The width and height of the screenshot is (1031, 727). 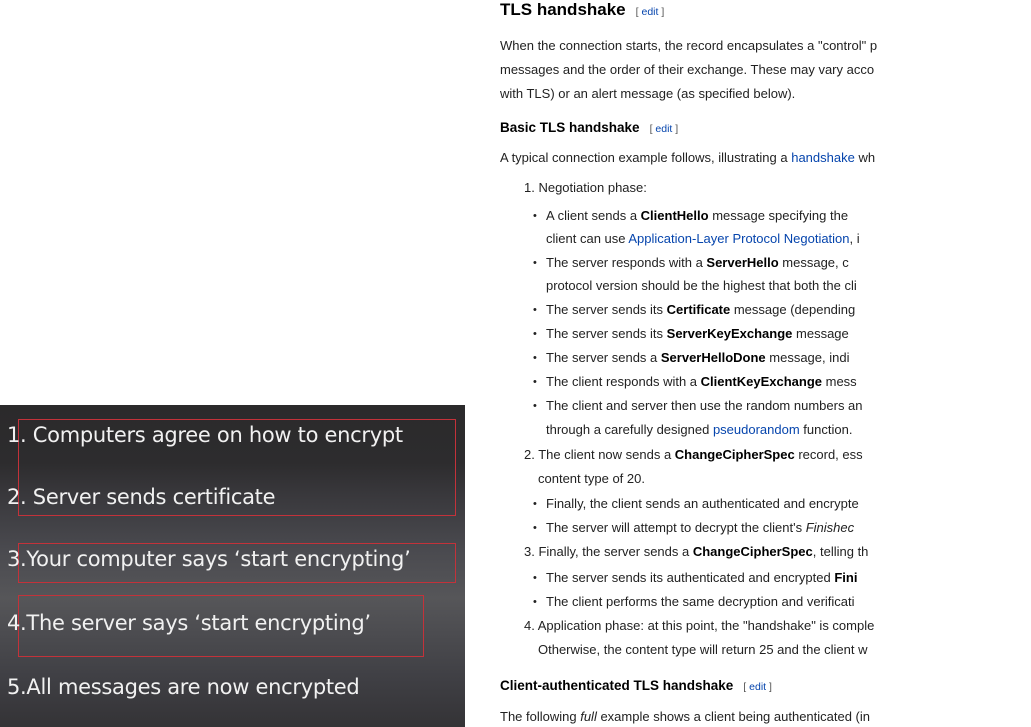 I want to click on section-heading: TLS handshake [ edit ], so click(x=582, y=11).